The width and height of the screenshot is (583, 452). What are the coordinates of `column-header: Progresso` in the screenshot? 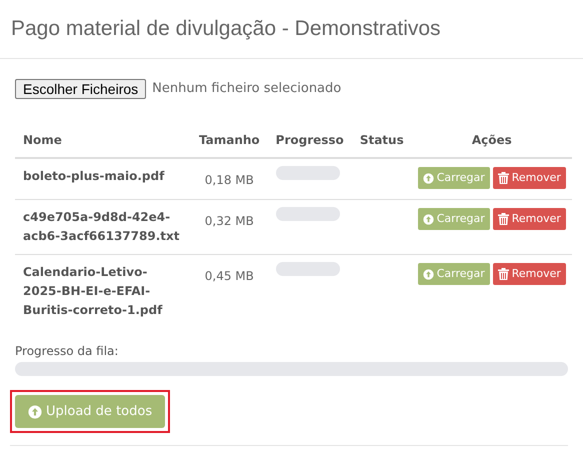 It's located at (310, 140).